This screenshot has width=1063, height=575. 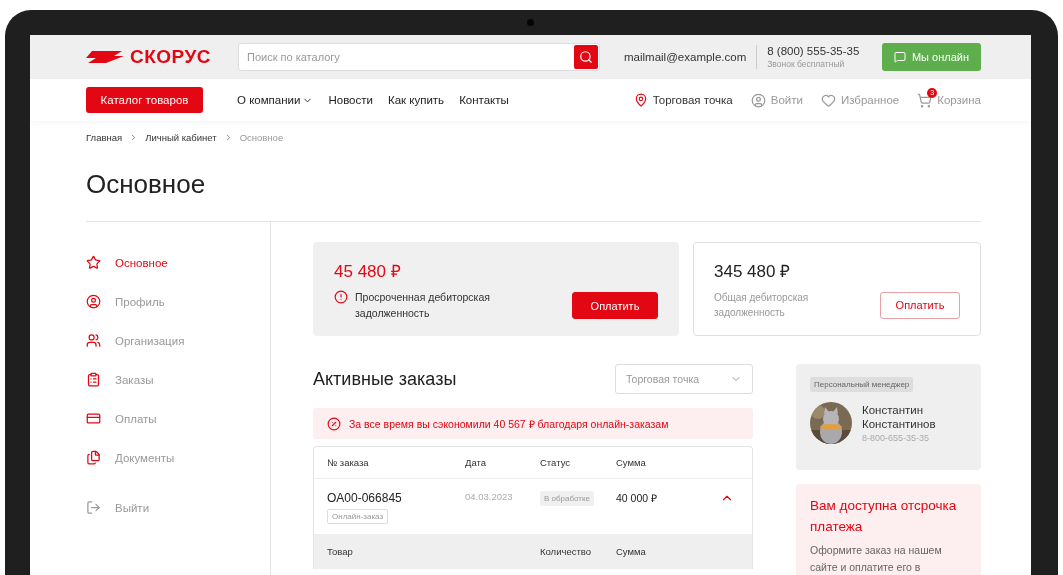 What do you see at coordinates (925, 100) in the screenshot?
I see `cart-icon` at bounding box center [925, 100].